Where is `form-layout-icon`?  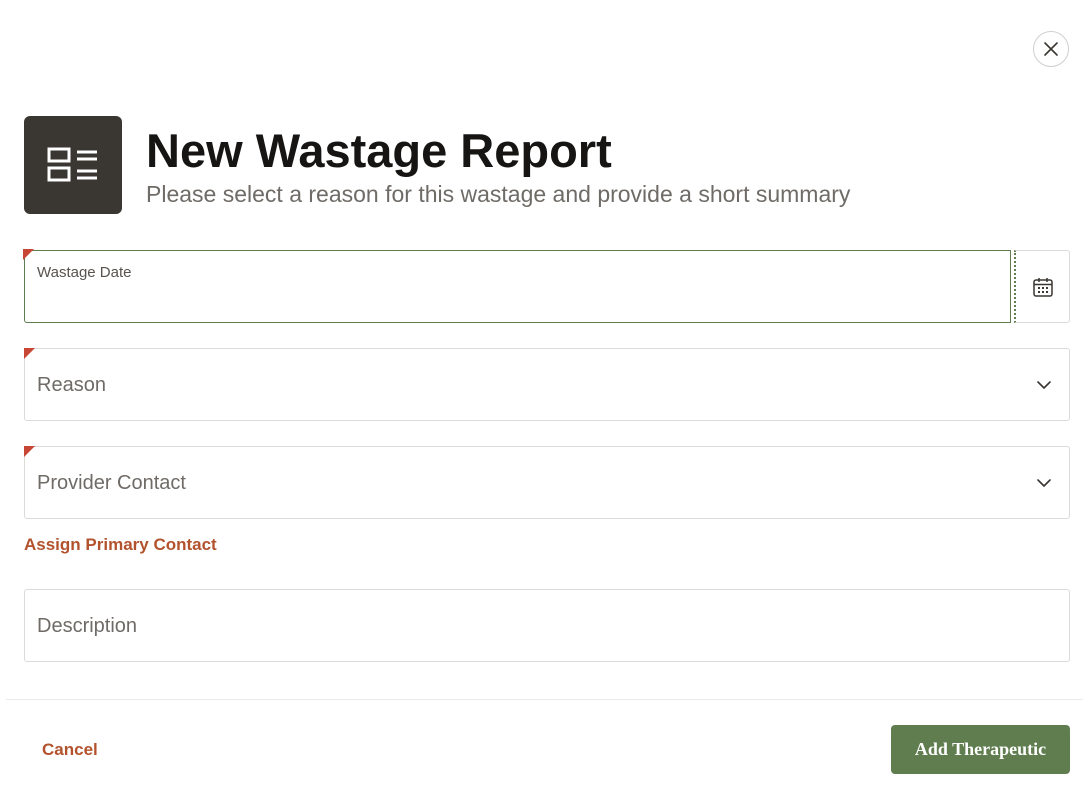 form-layout-icon is located at coordinates (73, 165).